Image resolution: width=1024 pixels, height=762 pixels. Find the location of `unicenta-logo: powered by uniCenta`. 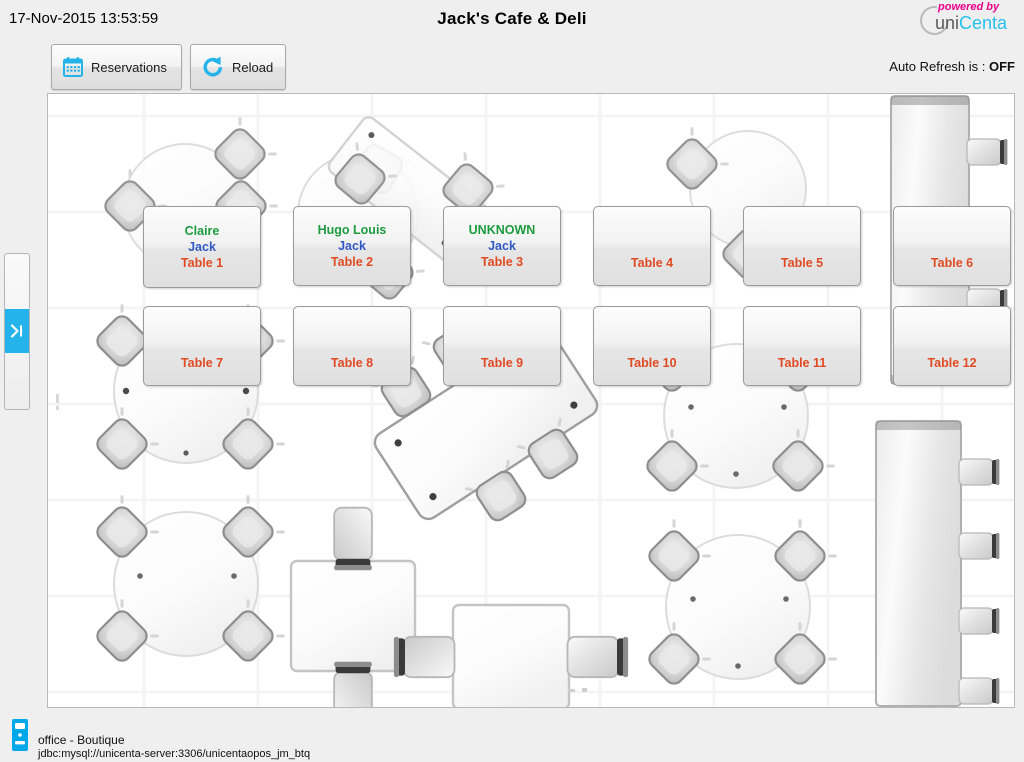

unicenta-logo: powered by uniCenta is located at coordinates (968, 20).